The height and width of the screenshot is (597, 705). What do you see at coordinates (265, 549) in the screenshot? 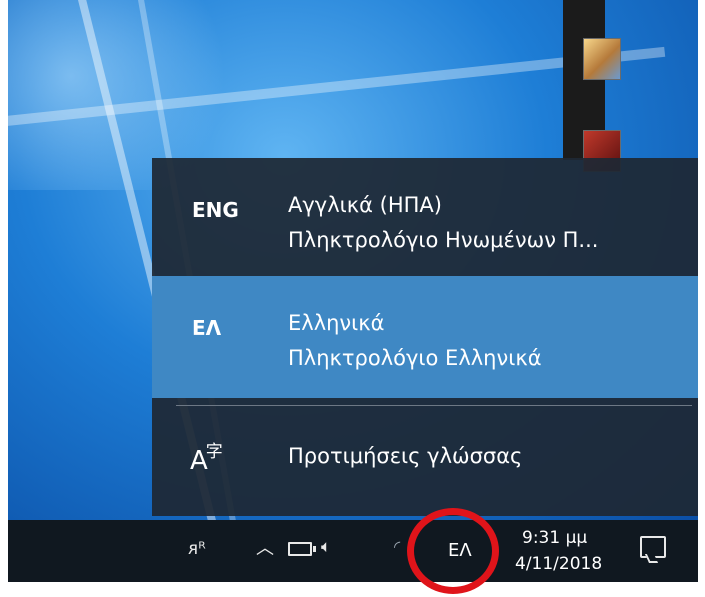
I see `chevron-up-icon: ︿` at bounding box center [265, 549].